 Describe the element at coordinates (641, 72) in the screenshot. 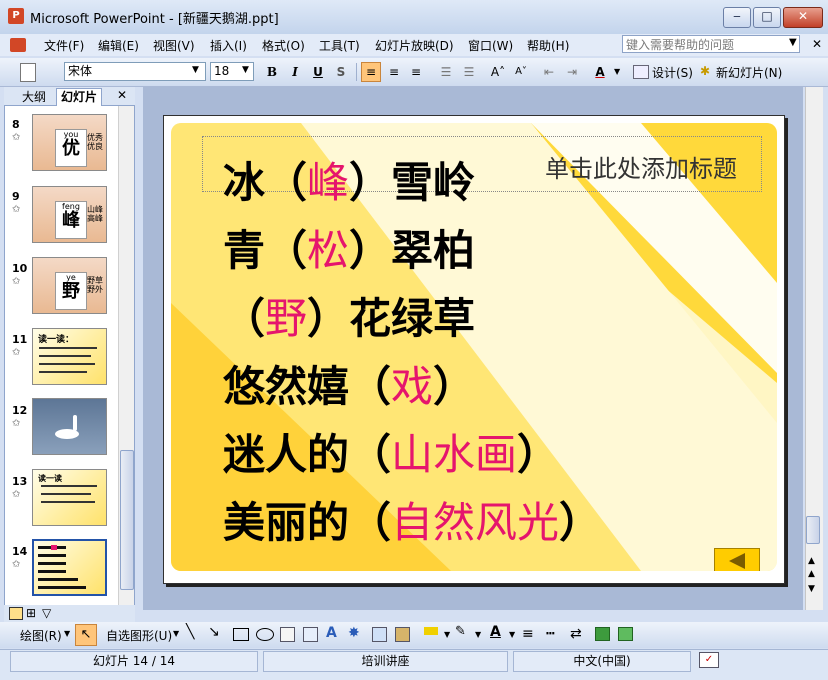

I see `design-icon` at that location.